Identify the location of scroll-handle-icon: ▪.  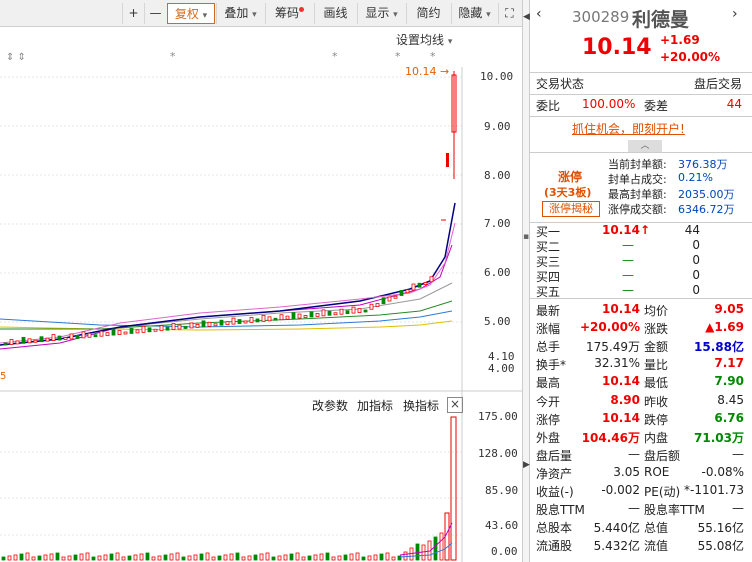
(526, 237).